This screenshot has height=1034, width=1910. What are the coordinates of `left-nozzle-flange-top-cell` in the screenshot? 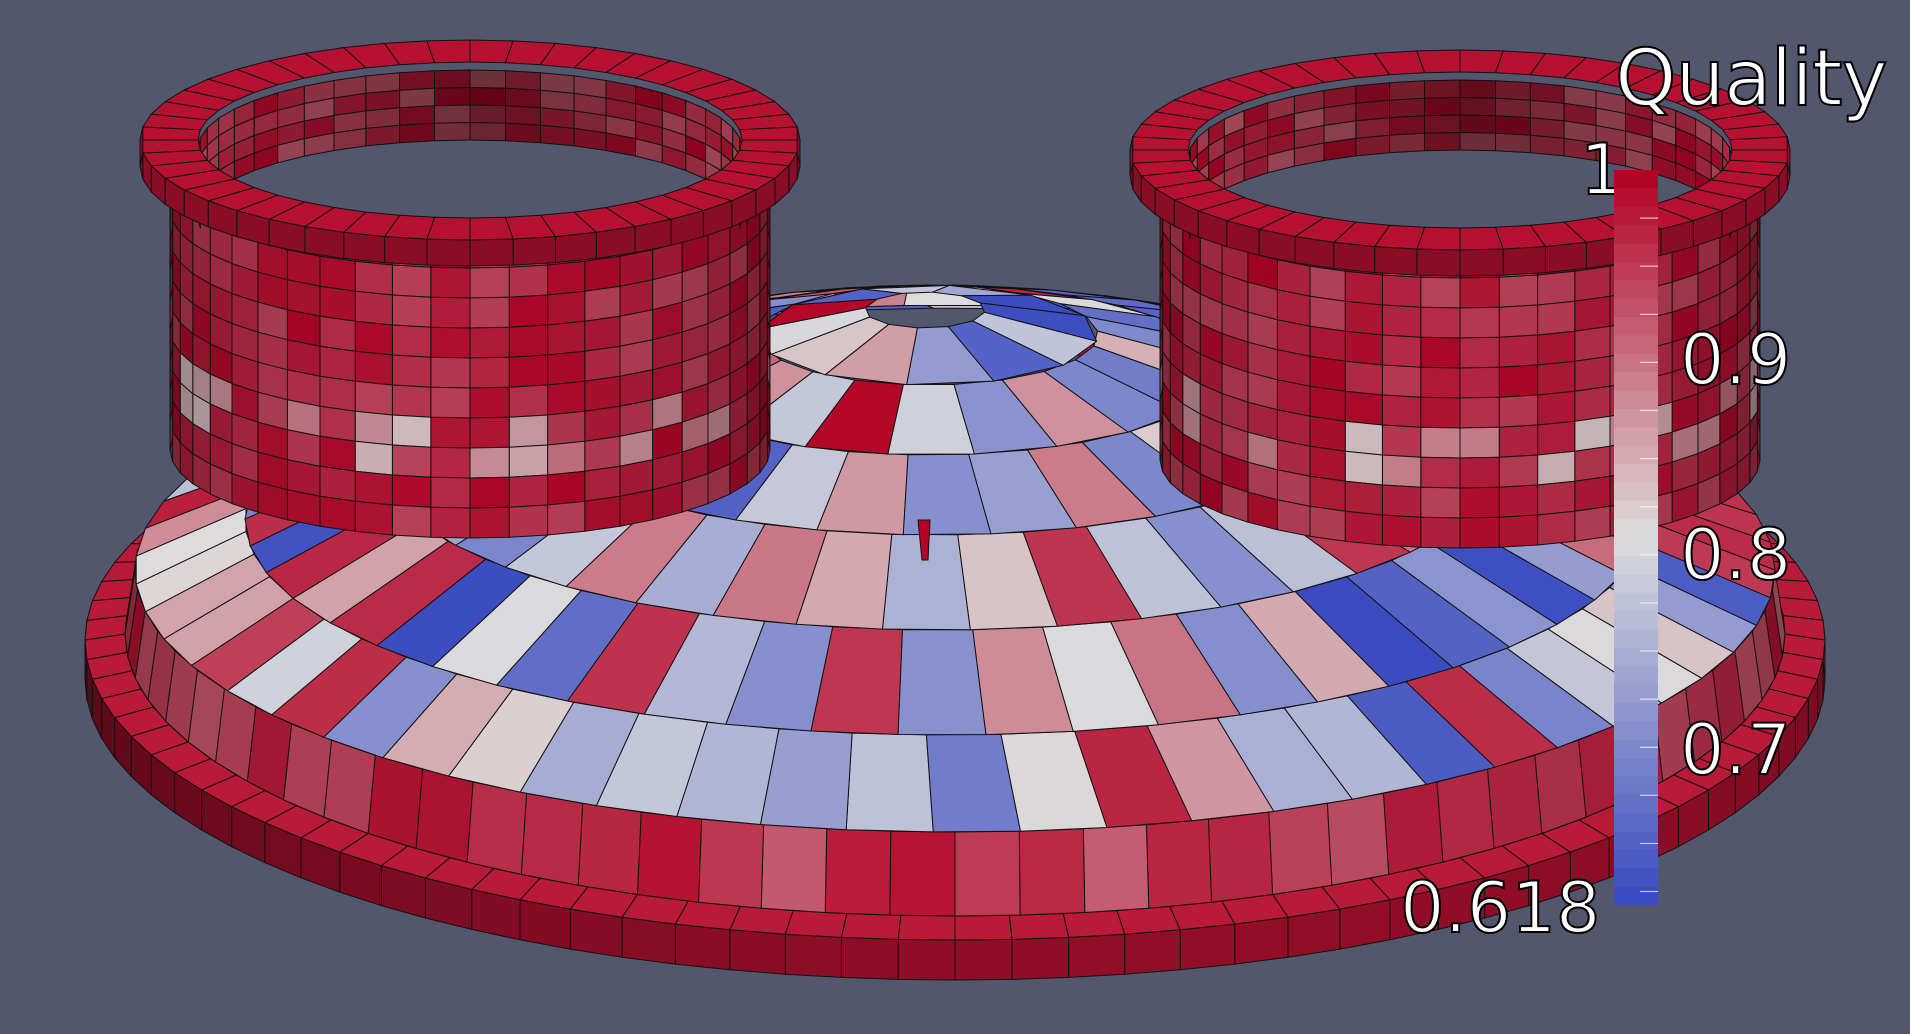 It's located at (491, 228).